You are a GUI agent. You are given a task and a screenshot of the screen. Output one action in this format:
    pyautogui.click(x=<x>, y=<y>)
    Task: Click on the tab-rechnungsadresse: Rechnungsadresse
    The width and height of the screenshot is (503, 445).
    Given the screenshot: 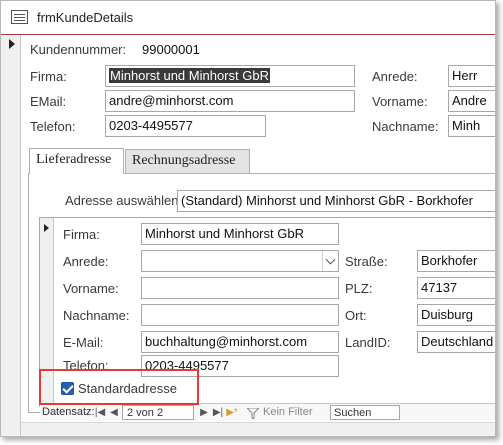 What is the action you would take?
    pyautogui.click(x=187, y=161)
    